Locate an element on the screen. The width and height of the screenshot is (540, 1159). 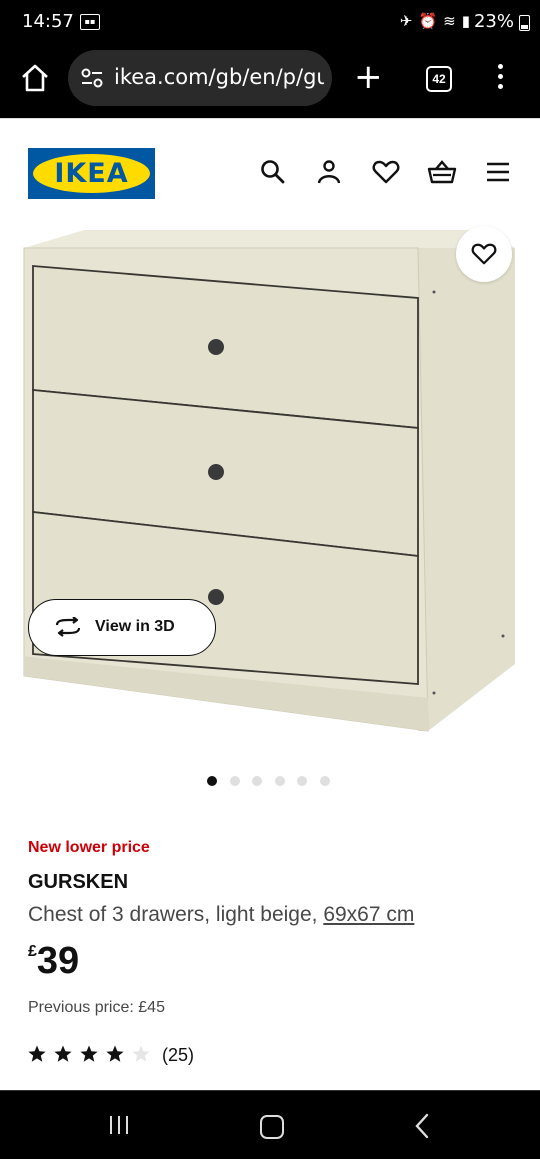
home-icon is located at coordinates (35, 80).